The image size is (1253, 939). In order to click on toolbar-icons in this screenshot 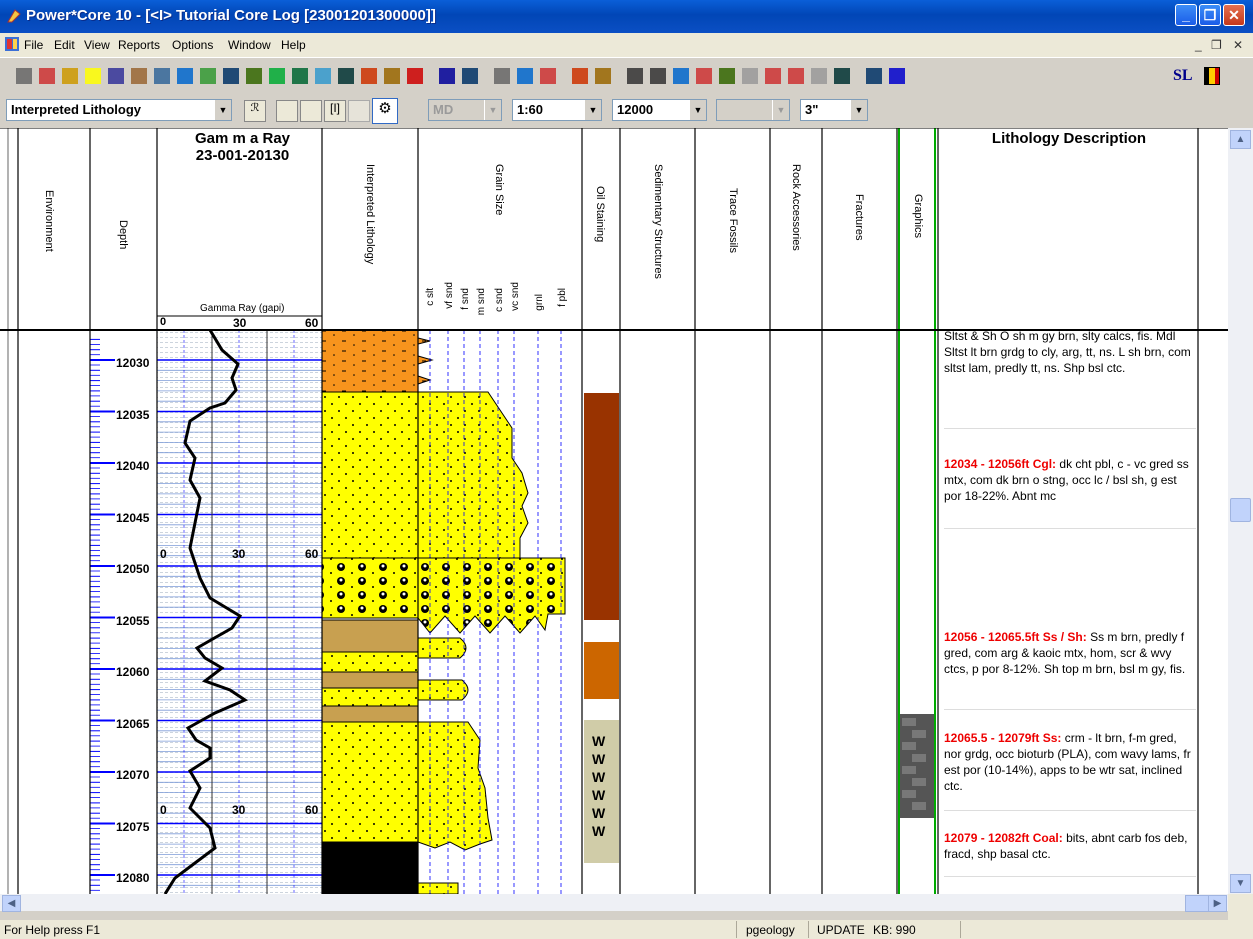, I will do `click(626, 77)`.